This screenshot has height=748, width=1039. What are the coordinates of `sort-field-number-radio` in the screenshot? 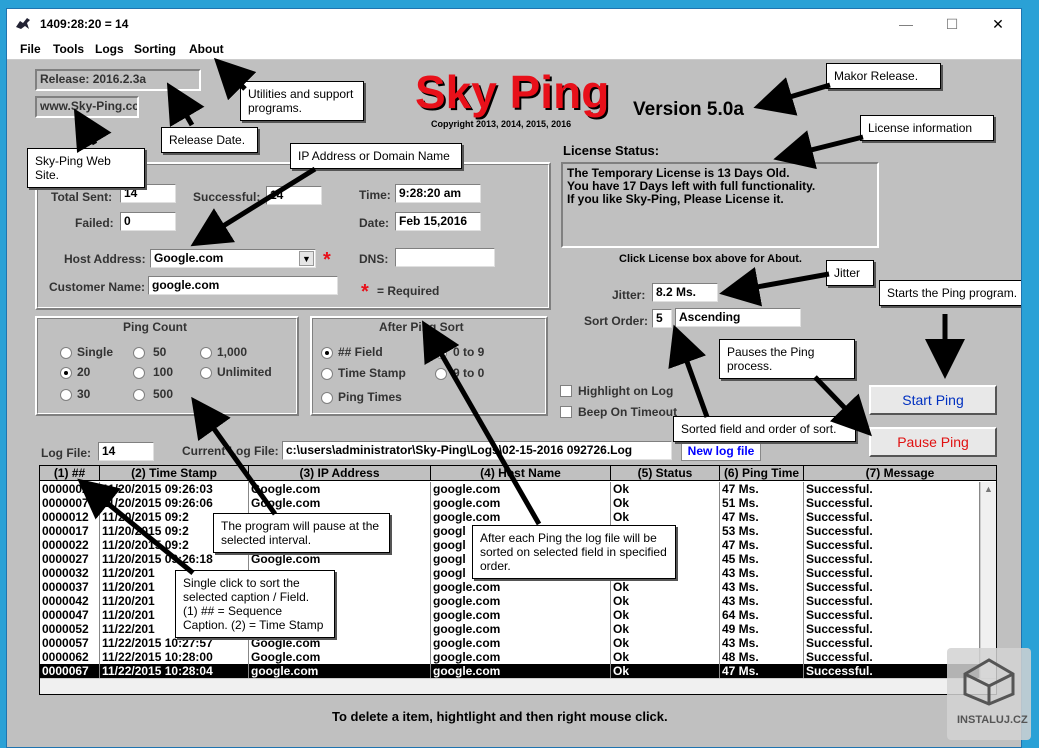 It's located at (327, 353).